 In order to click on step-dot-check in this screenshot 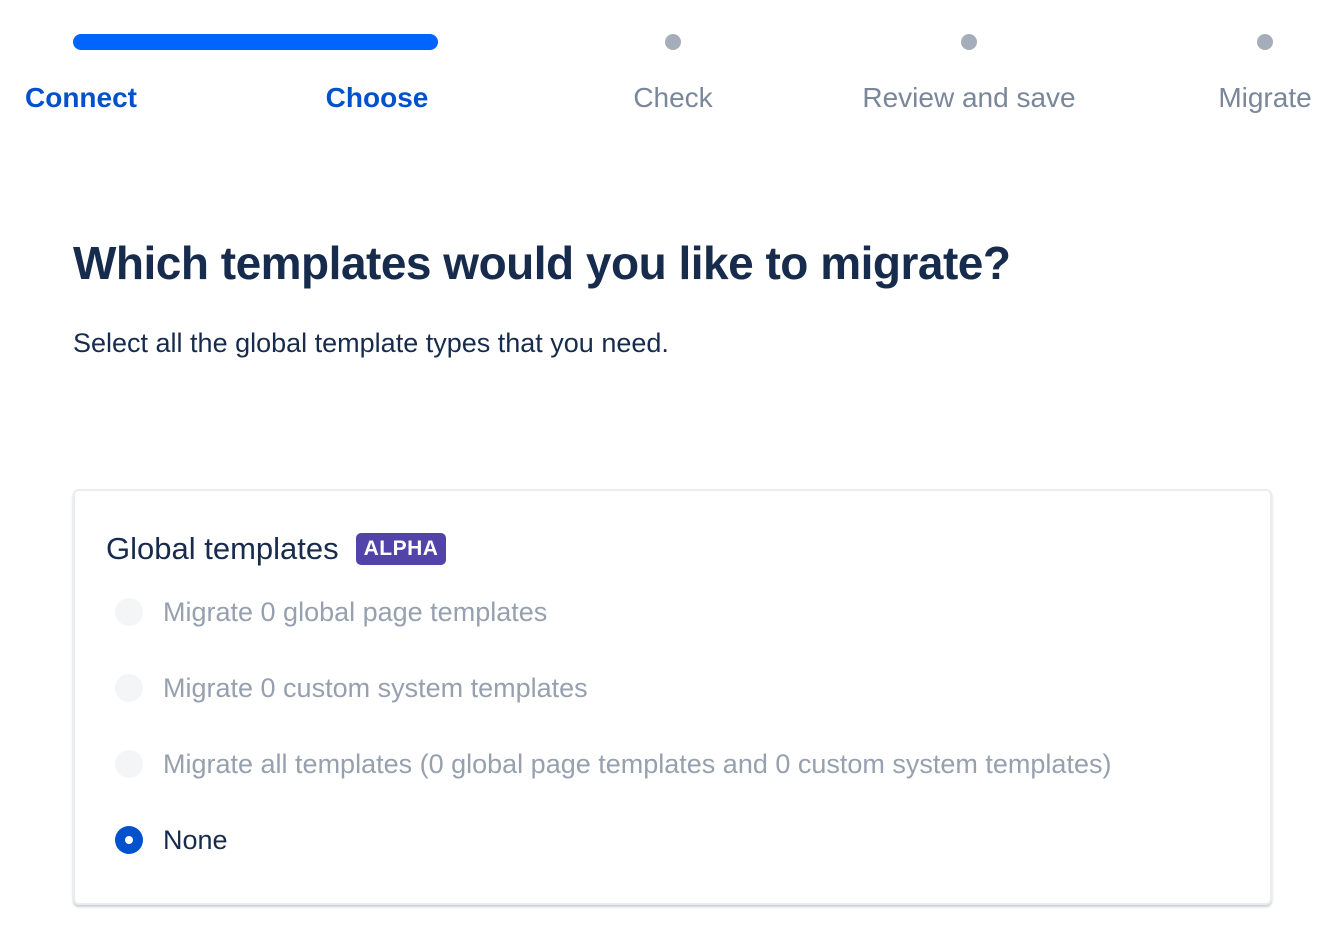, I will do `click(673, 42)`.